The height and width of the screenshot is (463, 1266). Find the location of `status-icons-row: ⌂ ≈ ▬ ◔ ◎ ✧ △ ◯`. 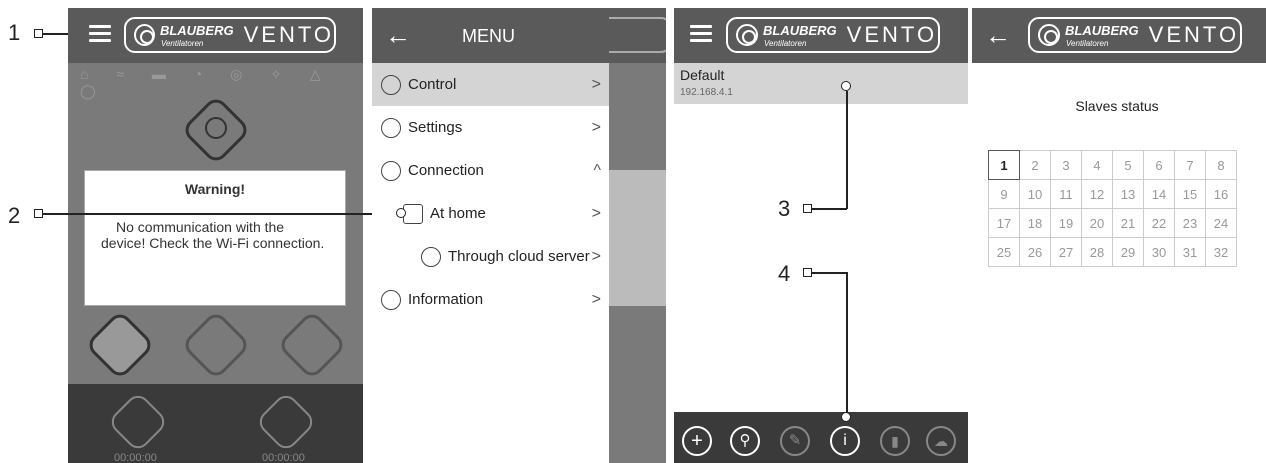

status-icons-row: ⌂ ≈ ▬ ◔ ◎ ✧ △ ◯ is located at coordinates (206, 82).